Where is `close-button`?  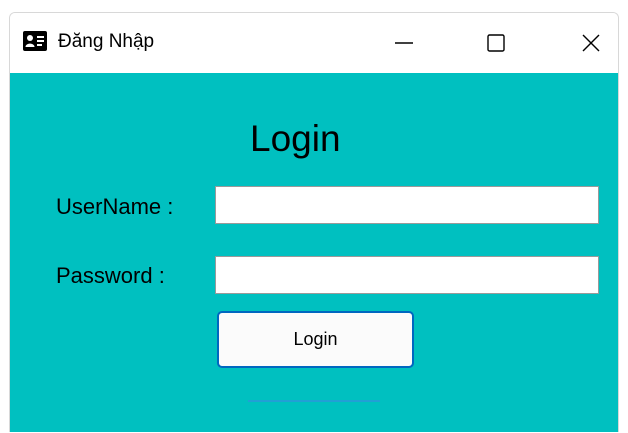
close-button is located at coordinates (587, 43).